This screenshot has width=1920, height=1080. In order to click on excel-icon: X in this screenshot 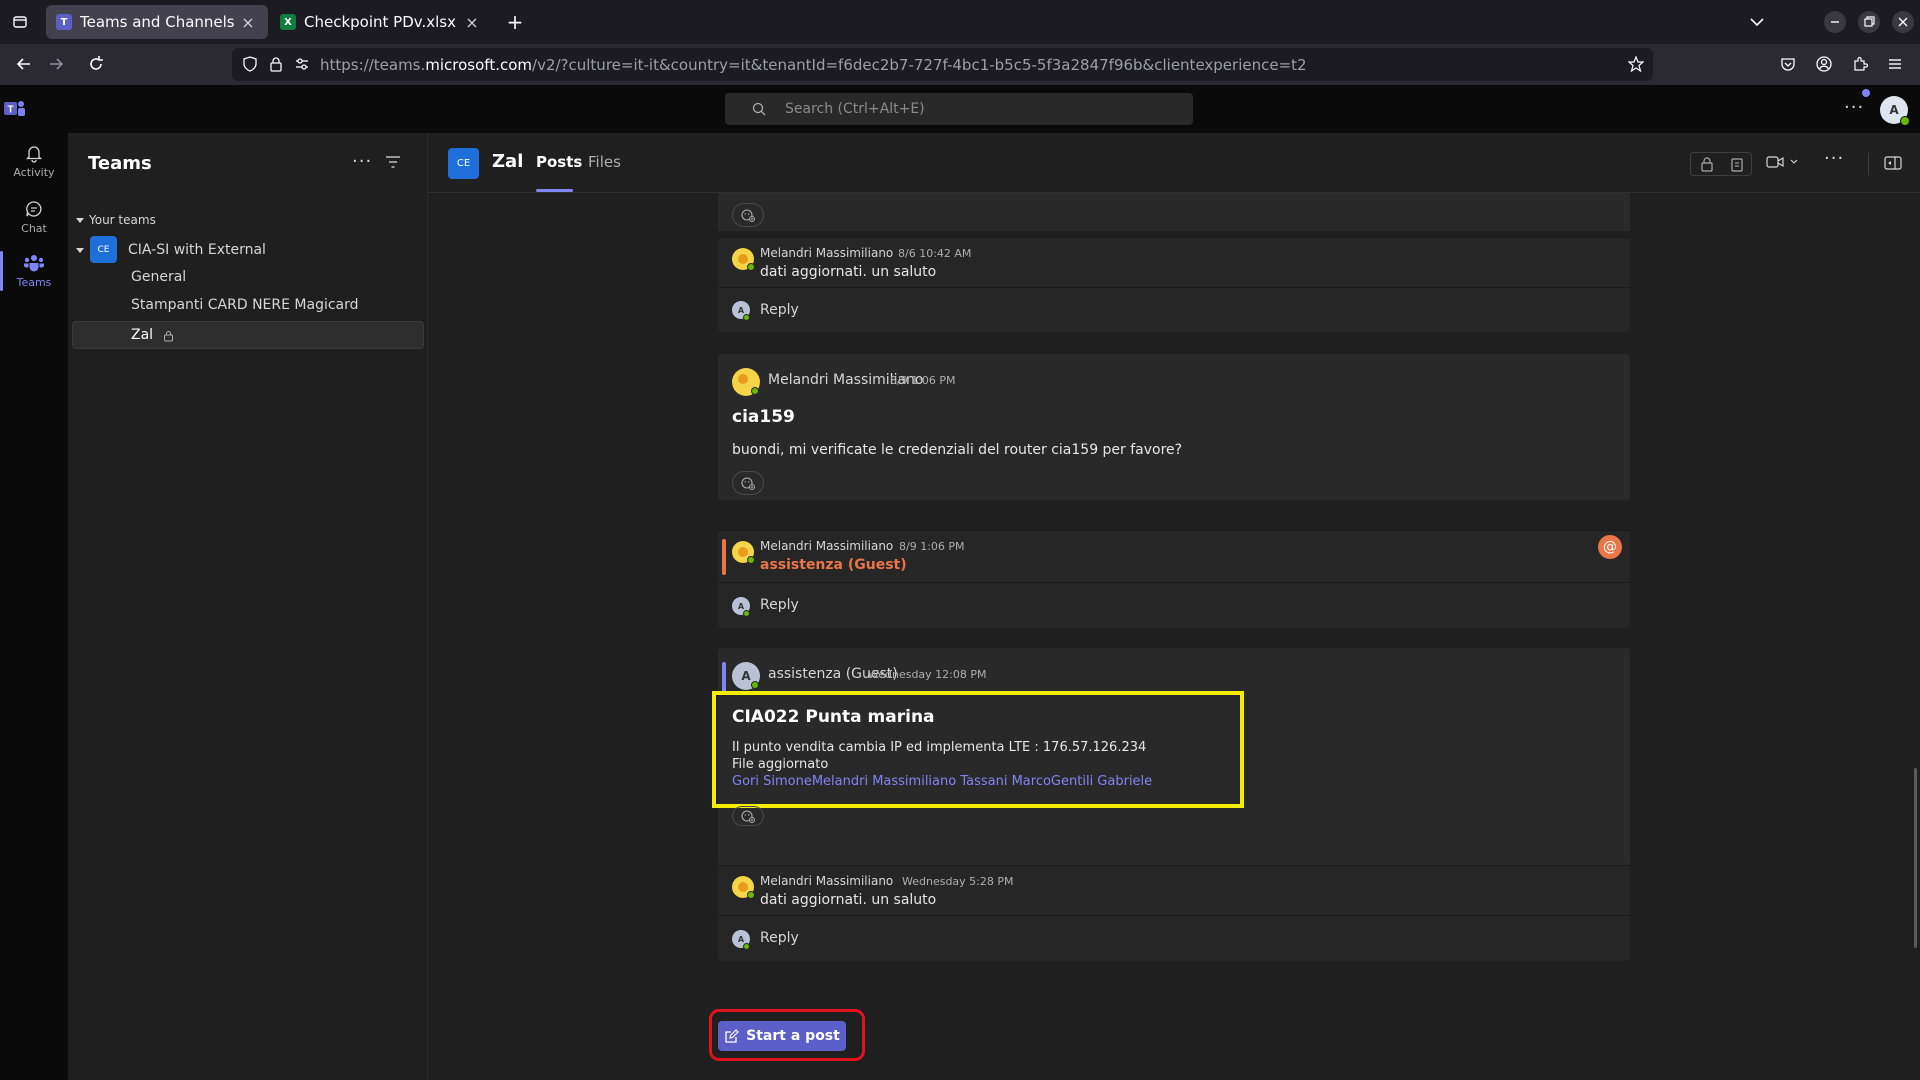, I will do `click(288, 22)`.